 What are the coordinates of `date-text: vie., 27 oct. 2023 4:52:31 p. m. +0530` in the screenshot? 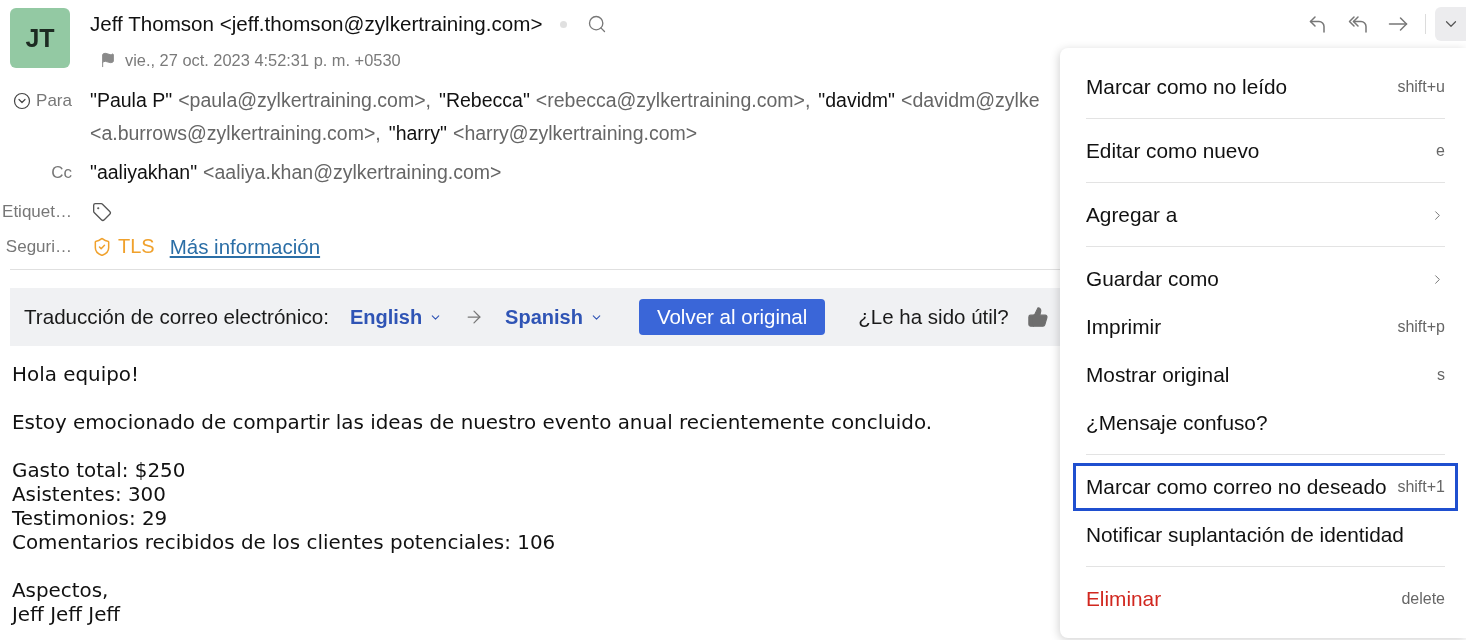 It's located at (263, 60).